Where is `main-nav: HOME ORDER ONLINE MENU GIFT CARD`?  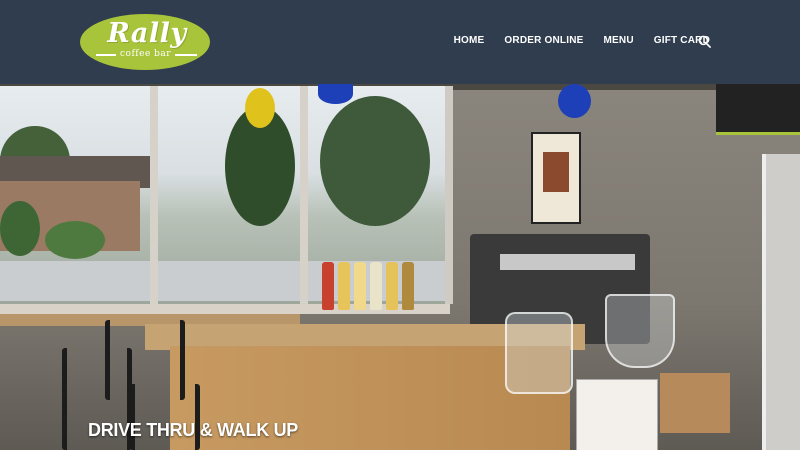
main-nav: HOME ORDER ONLINE MENU GIFT CARD is located at coordinates (572, 40).